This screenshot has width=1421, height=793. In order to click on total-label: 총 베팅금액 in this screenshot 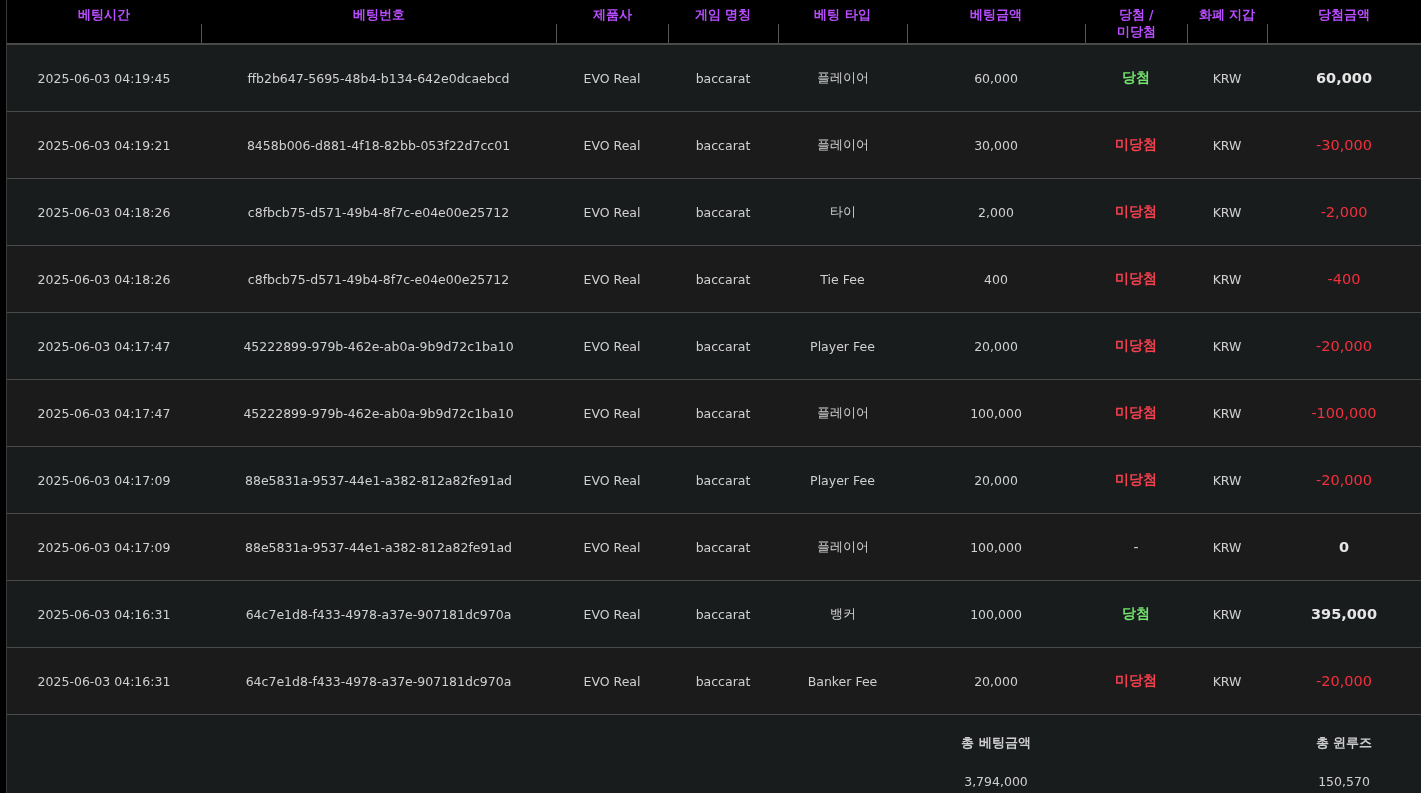, I will do `click(996, 743)`.